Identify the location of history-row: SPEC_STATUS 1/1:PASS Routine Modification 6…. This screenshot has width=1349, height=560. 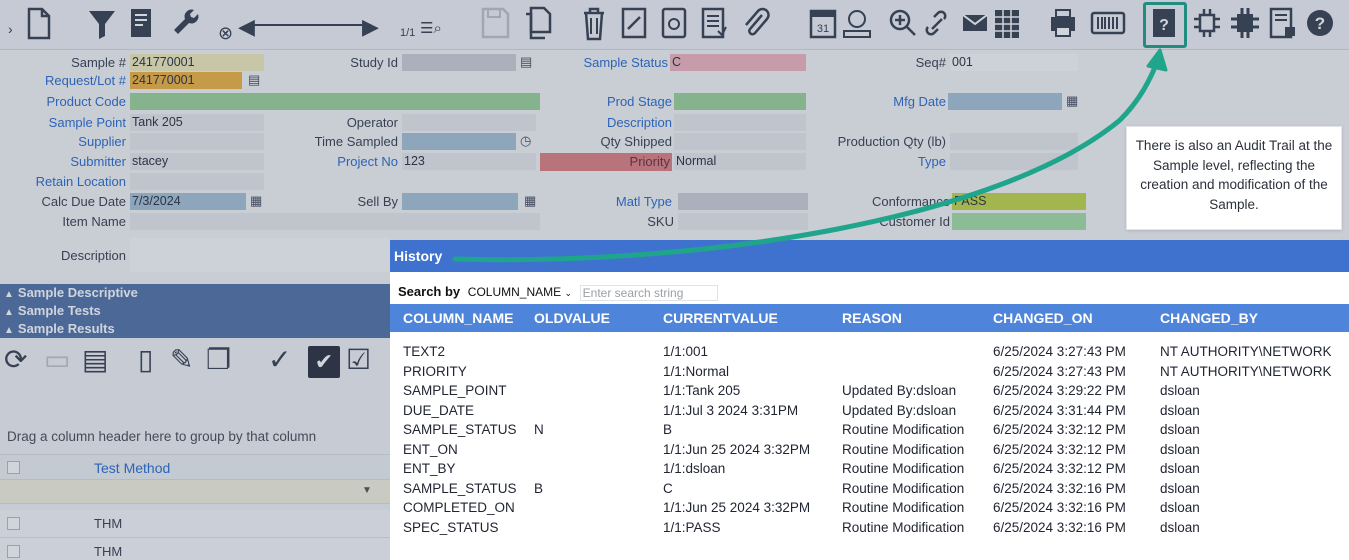
(869, 527).